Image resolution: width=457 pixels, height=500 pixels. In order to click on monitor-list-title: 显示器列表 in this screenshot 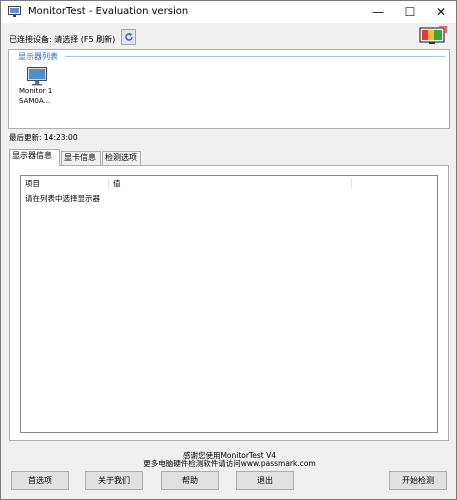, I will do `click(39, 56)`.